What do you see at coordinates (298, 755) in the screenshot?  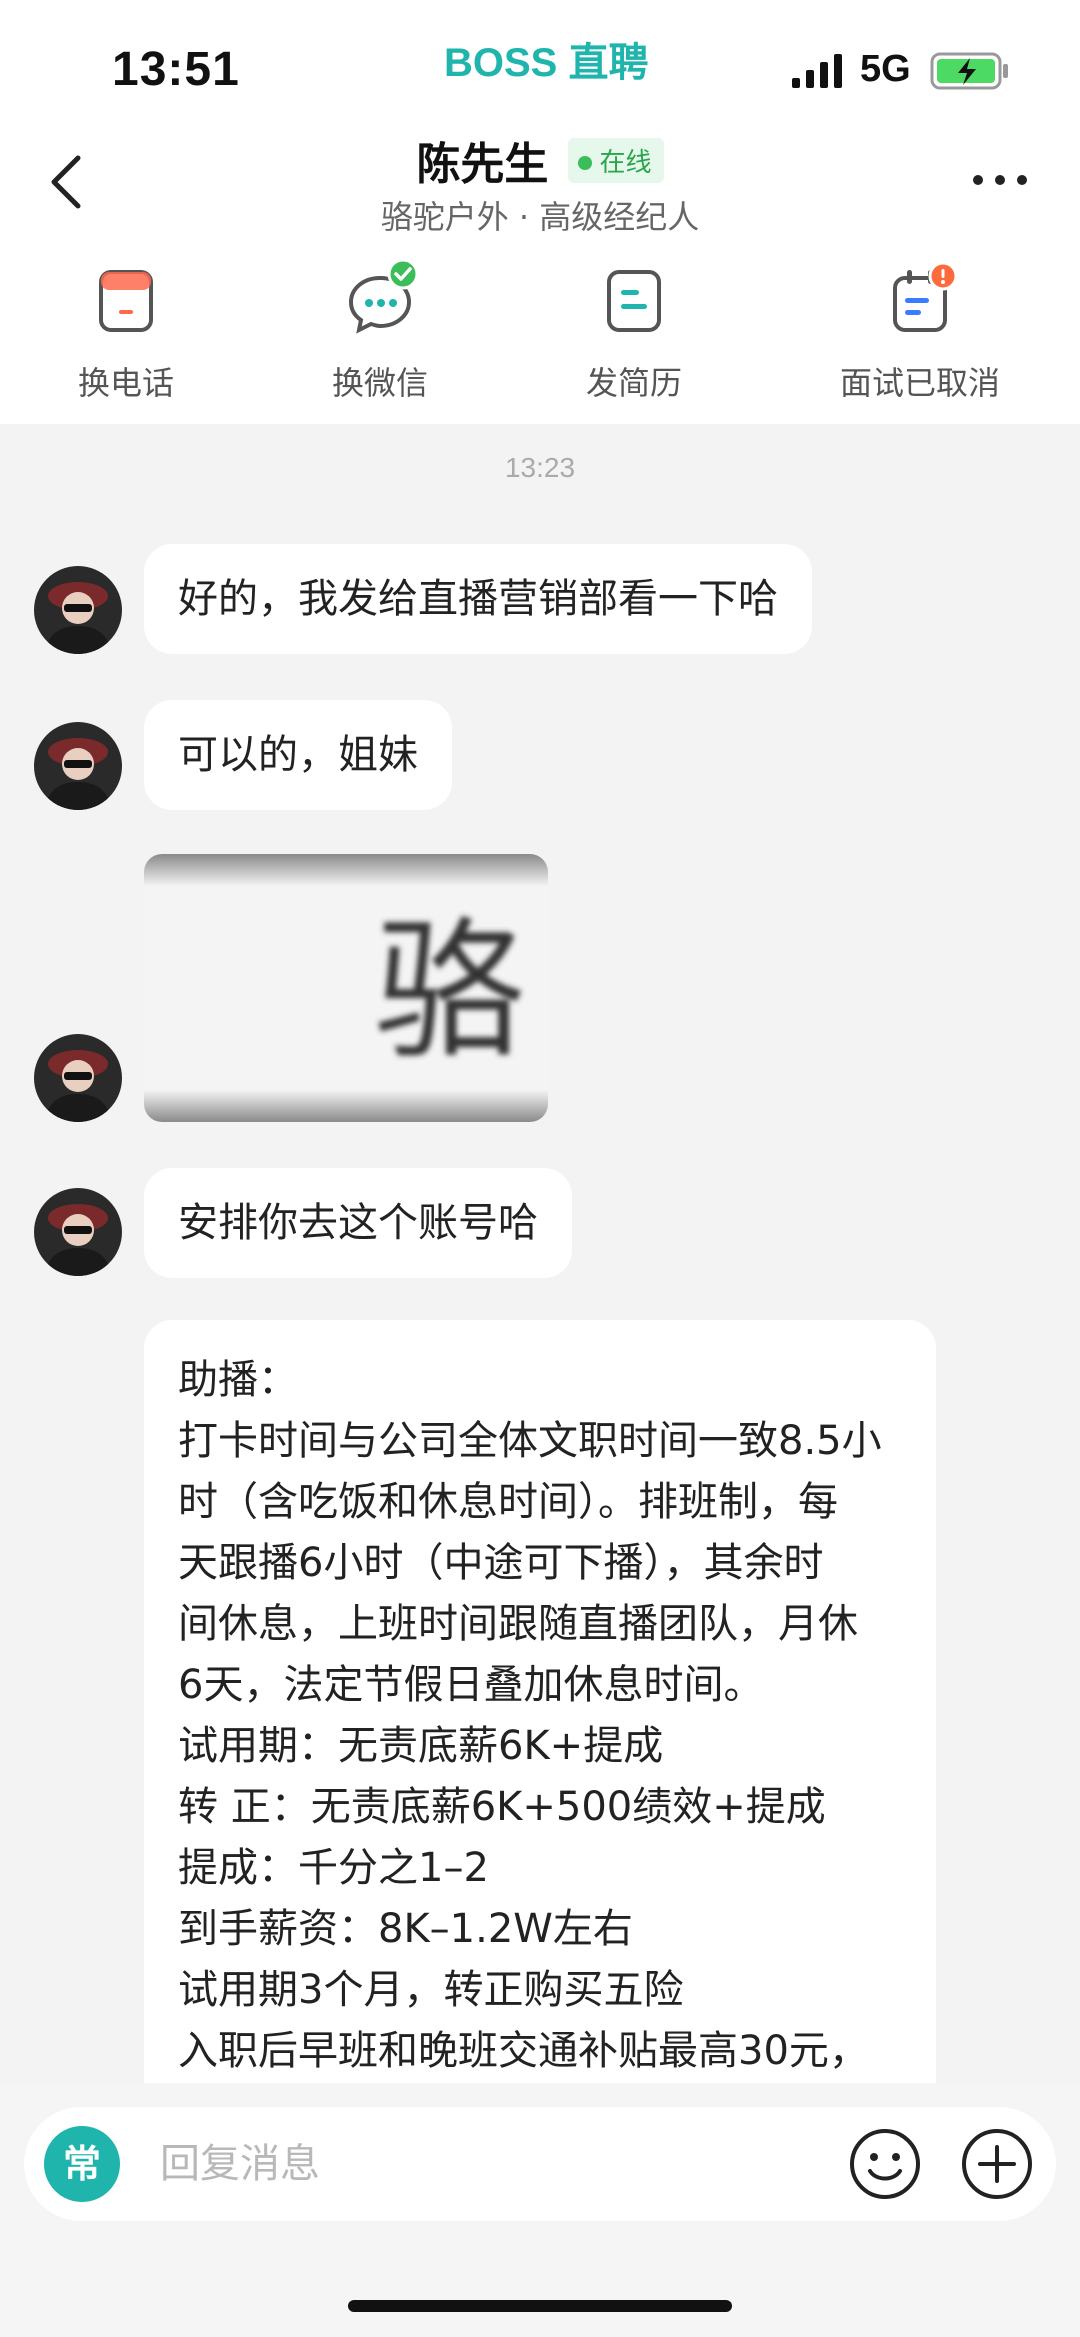 I see `message-bubble: 可以的，姐妹` at bounding box center [298, 755].